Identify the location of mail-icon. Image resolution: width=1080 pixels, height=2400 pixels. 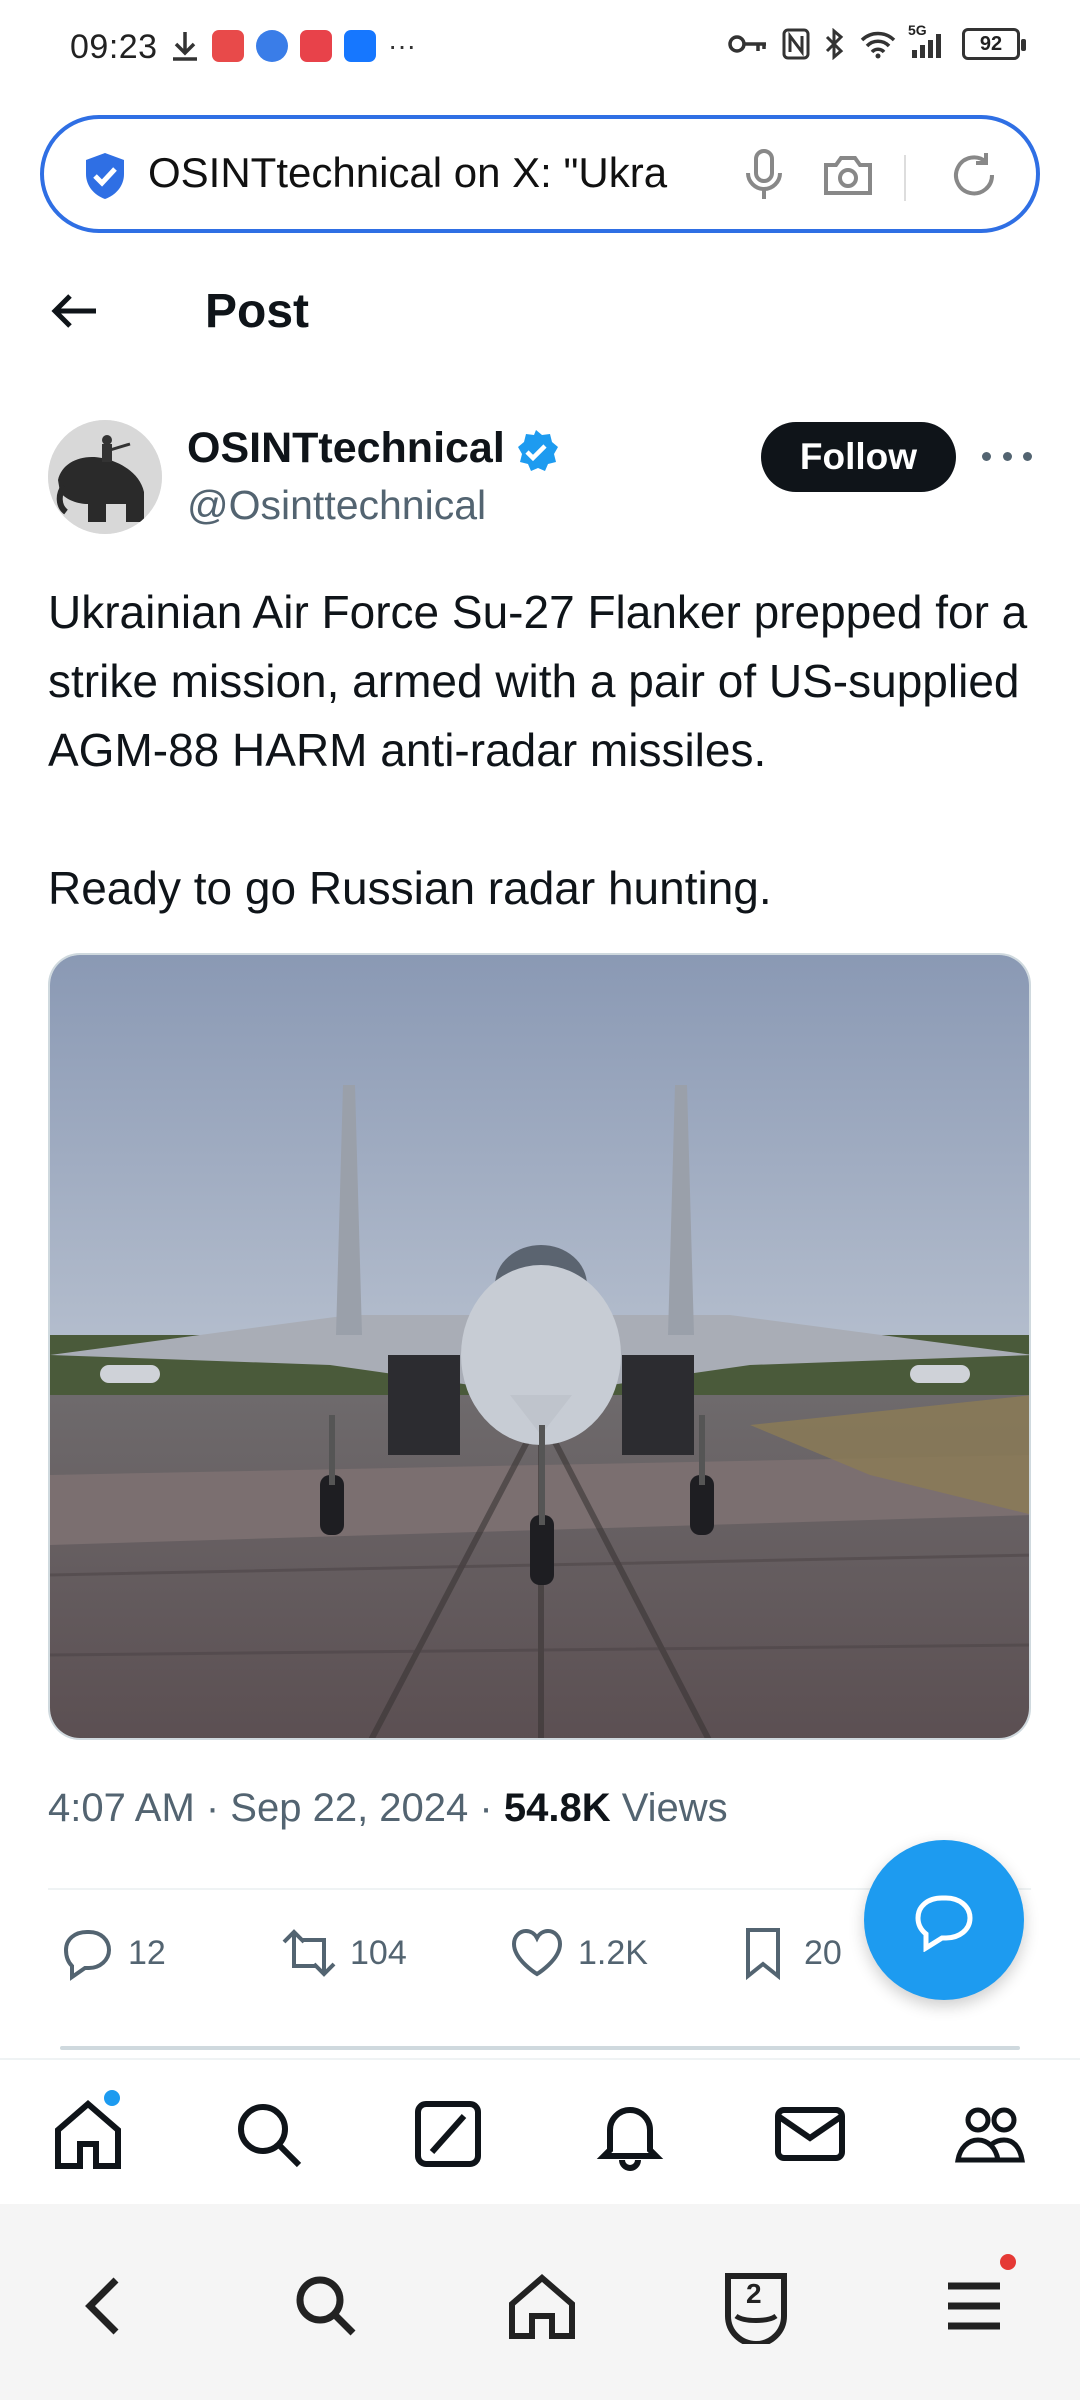
(810, 2134).